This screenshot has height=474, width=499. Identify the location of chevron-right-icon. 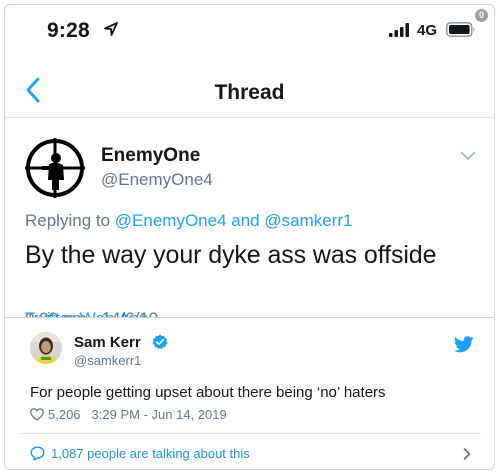
(467, 454).